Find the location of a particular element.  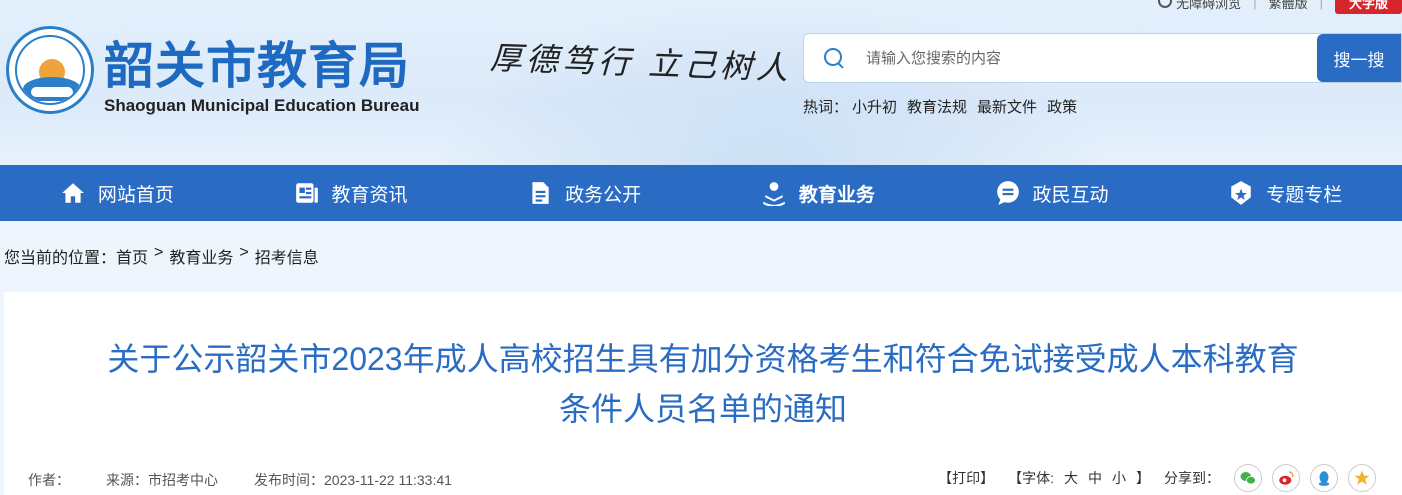

wechat-icon is located at coordinates (1248, 478).